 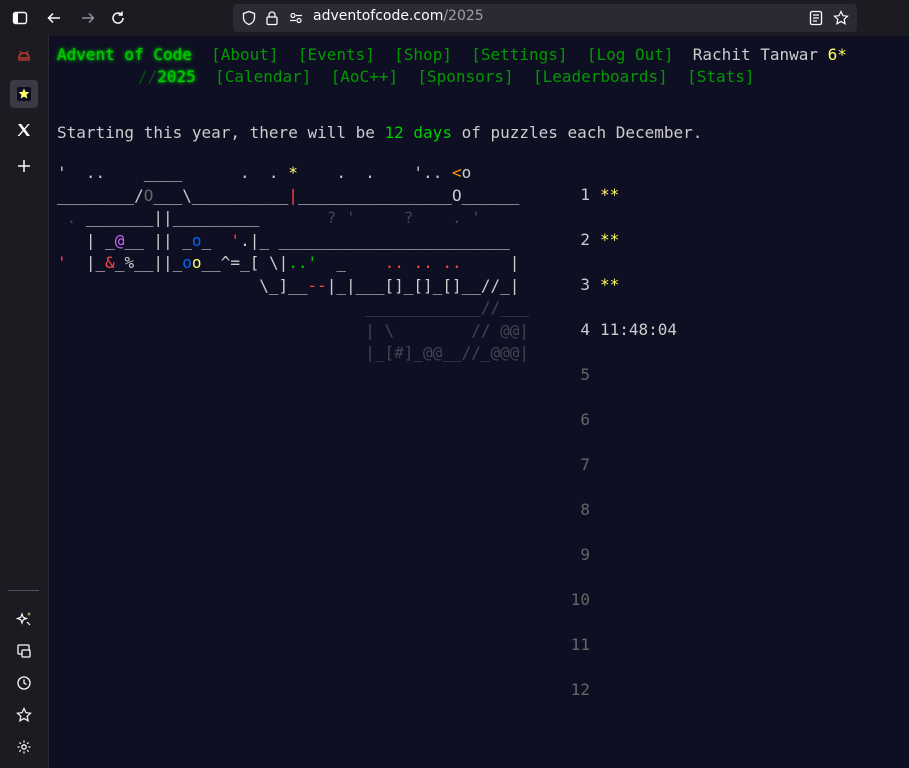 I want to click on art-segment: |_, so click(x=86, y=262).